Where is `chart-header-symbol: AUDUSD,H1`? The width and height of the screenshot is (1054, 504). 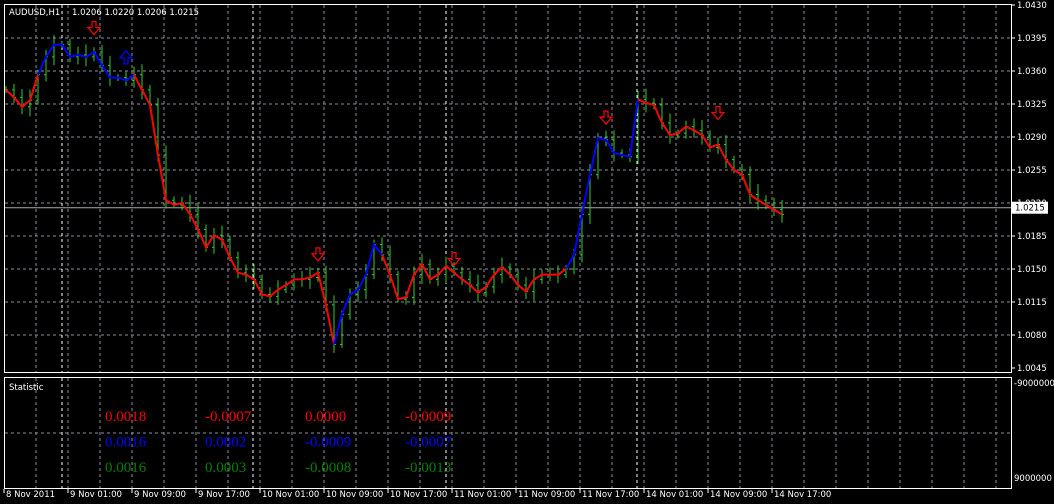
chart-header-symbol: AUDUSD,H1 is located at coordinates (34, 13).